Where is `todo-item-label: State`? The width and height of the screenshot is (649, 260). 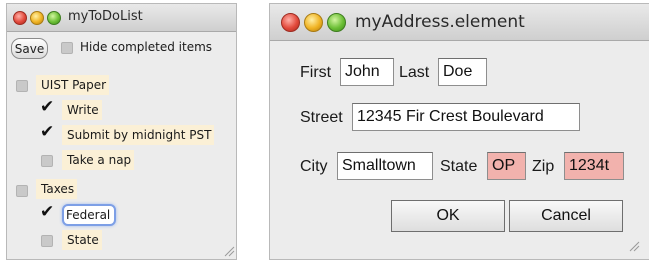 todo-item-label: State is located at coordinates (82, 240).